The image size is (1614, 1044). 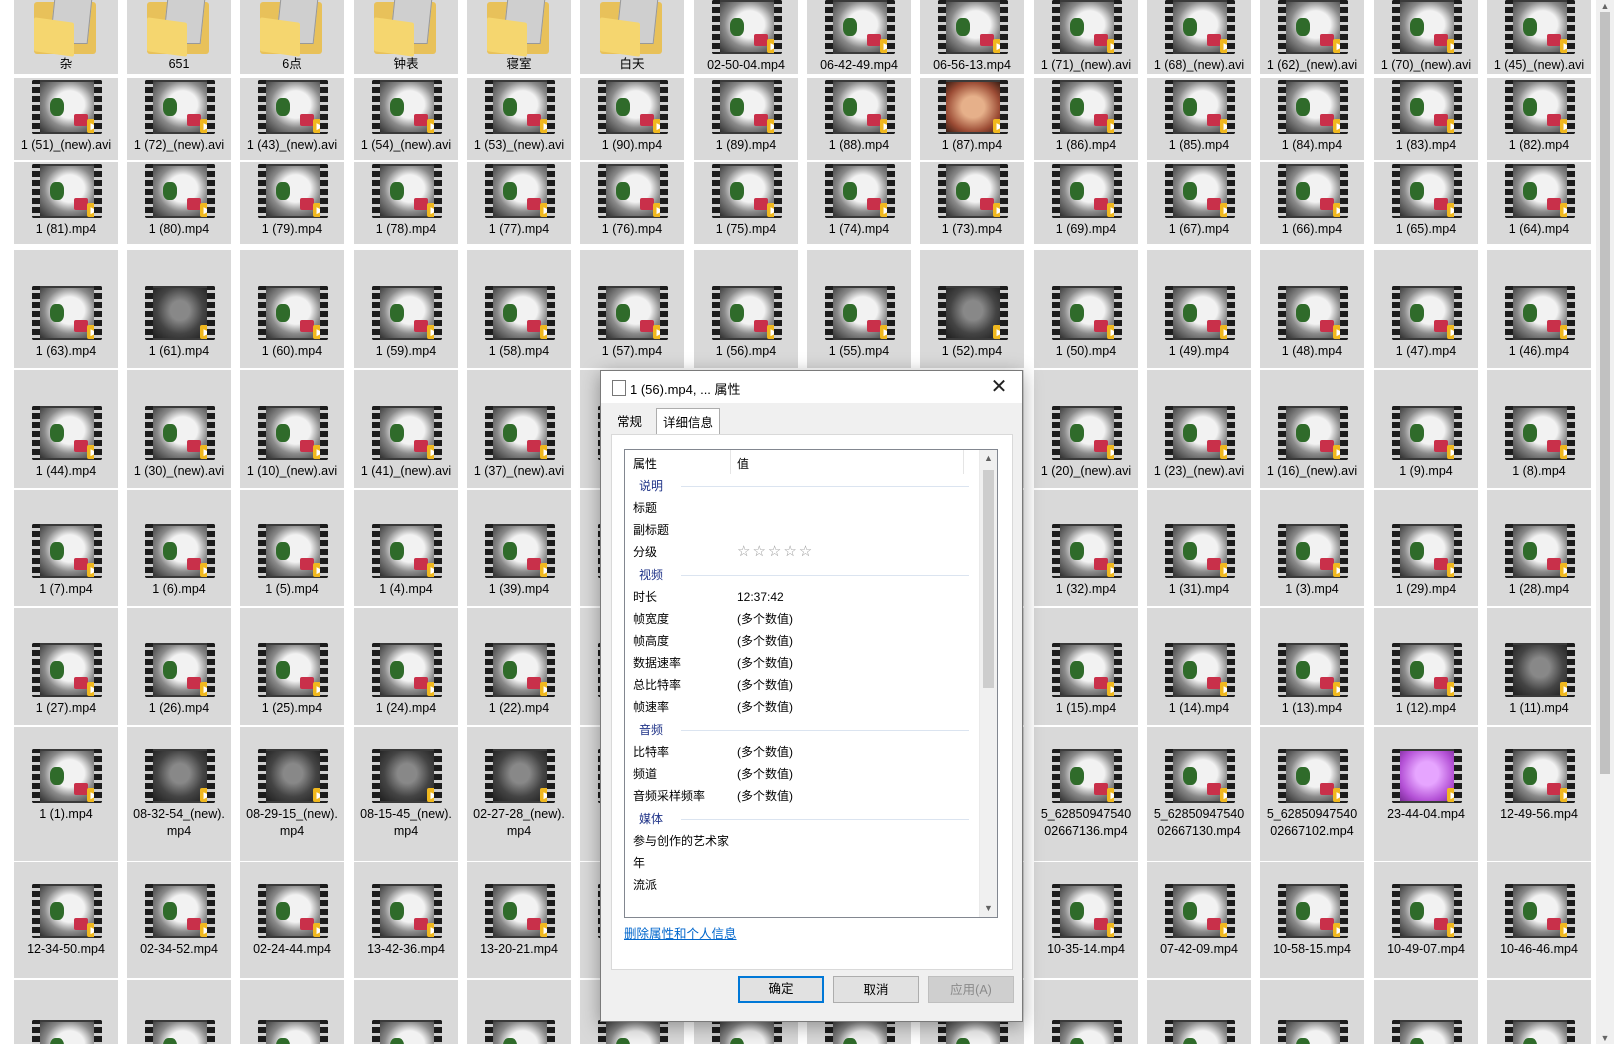 What do you see at coordinates (1426, 794) in the screenshot?
I see `file-item: ▶ 23-44-04.mp4` at bounding box center [1426, 794].